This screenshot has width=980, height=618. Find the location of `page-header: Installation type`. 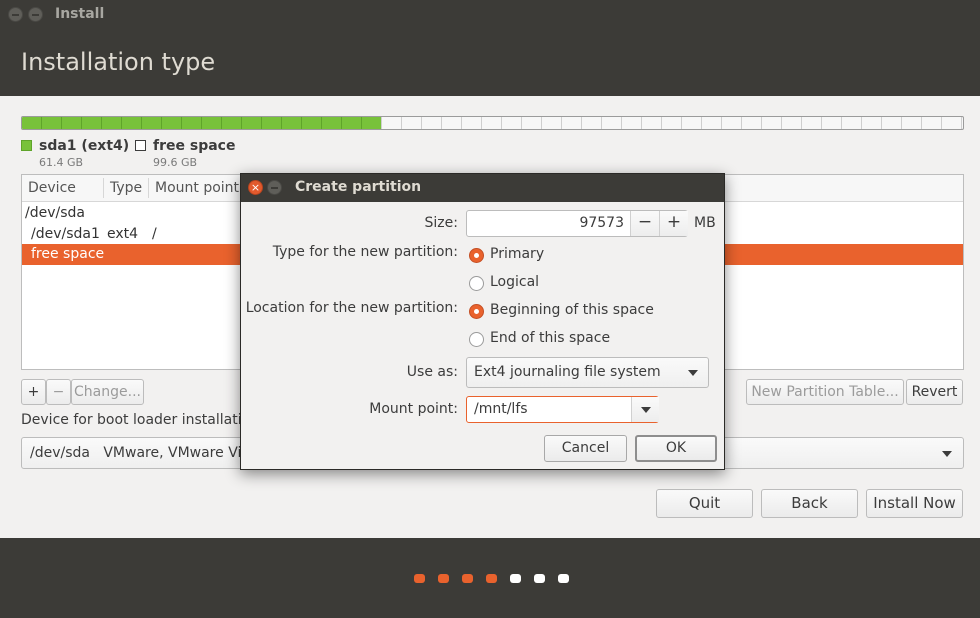

page-header: Installation type is located at coordinates (490, 63).